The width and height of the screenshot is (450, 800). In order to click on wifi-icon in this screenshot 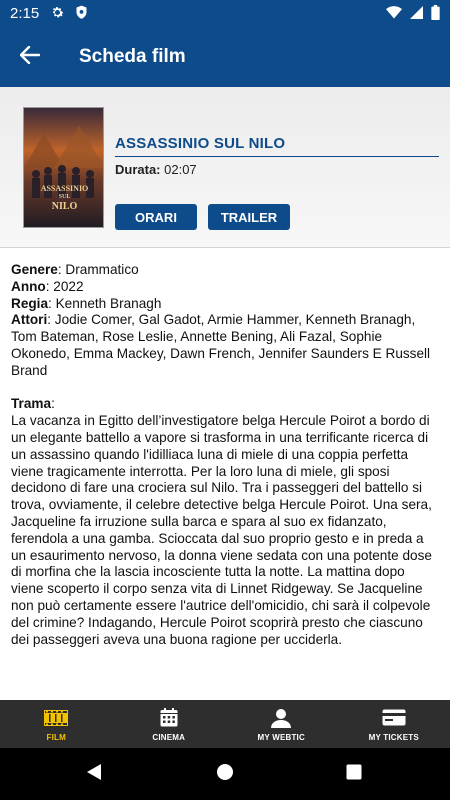, I will do `click(394, 15)`.